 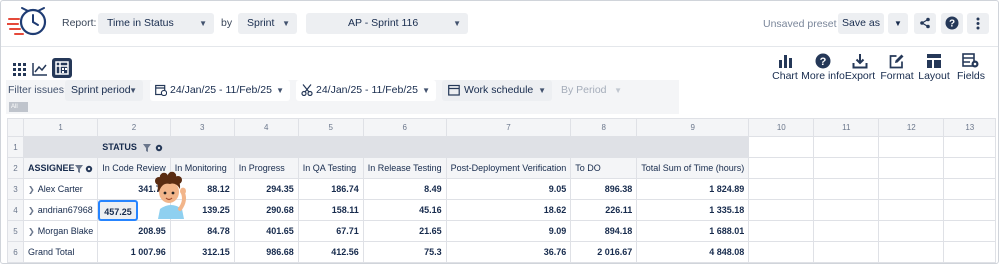 I want to click on row-number: 1, so click(x=15, y=147).